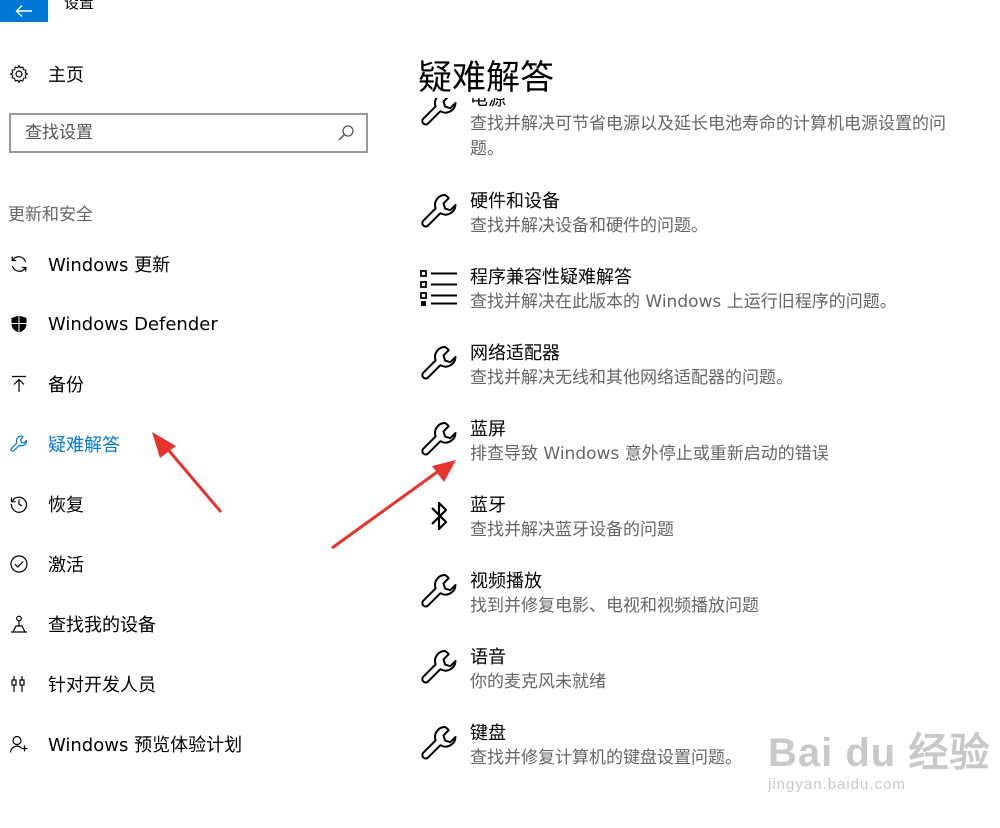 Image resolution: width=1000 pixels, height=828 pixels. Describe the element at coordinates (488, 104) in the screenshot. I see `troubleshooter-title: 电源` at that location.